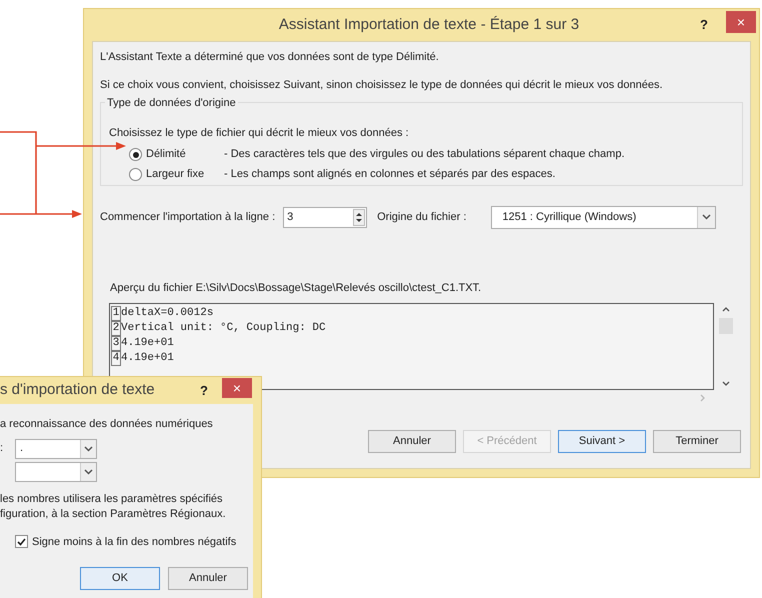 The image size is (762, 598). Describe the element at coordinates (188, 217) in the screenshot. I see `field-label: Commencer l'importation à la ligne :` at that location.